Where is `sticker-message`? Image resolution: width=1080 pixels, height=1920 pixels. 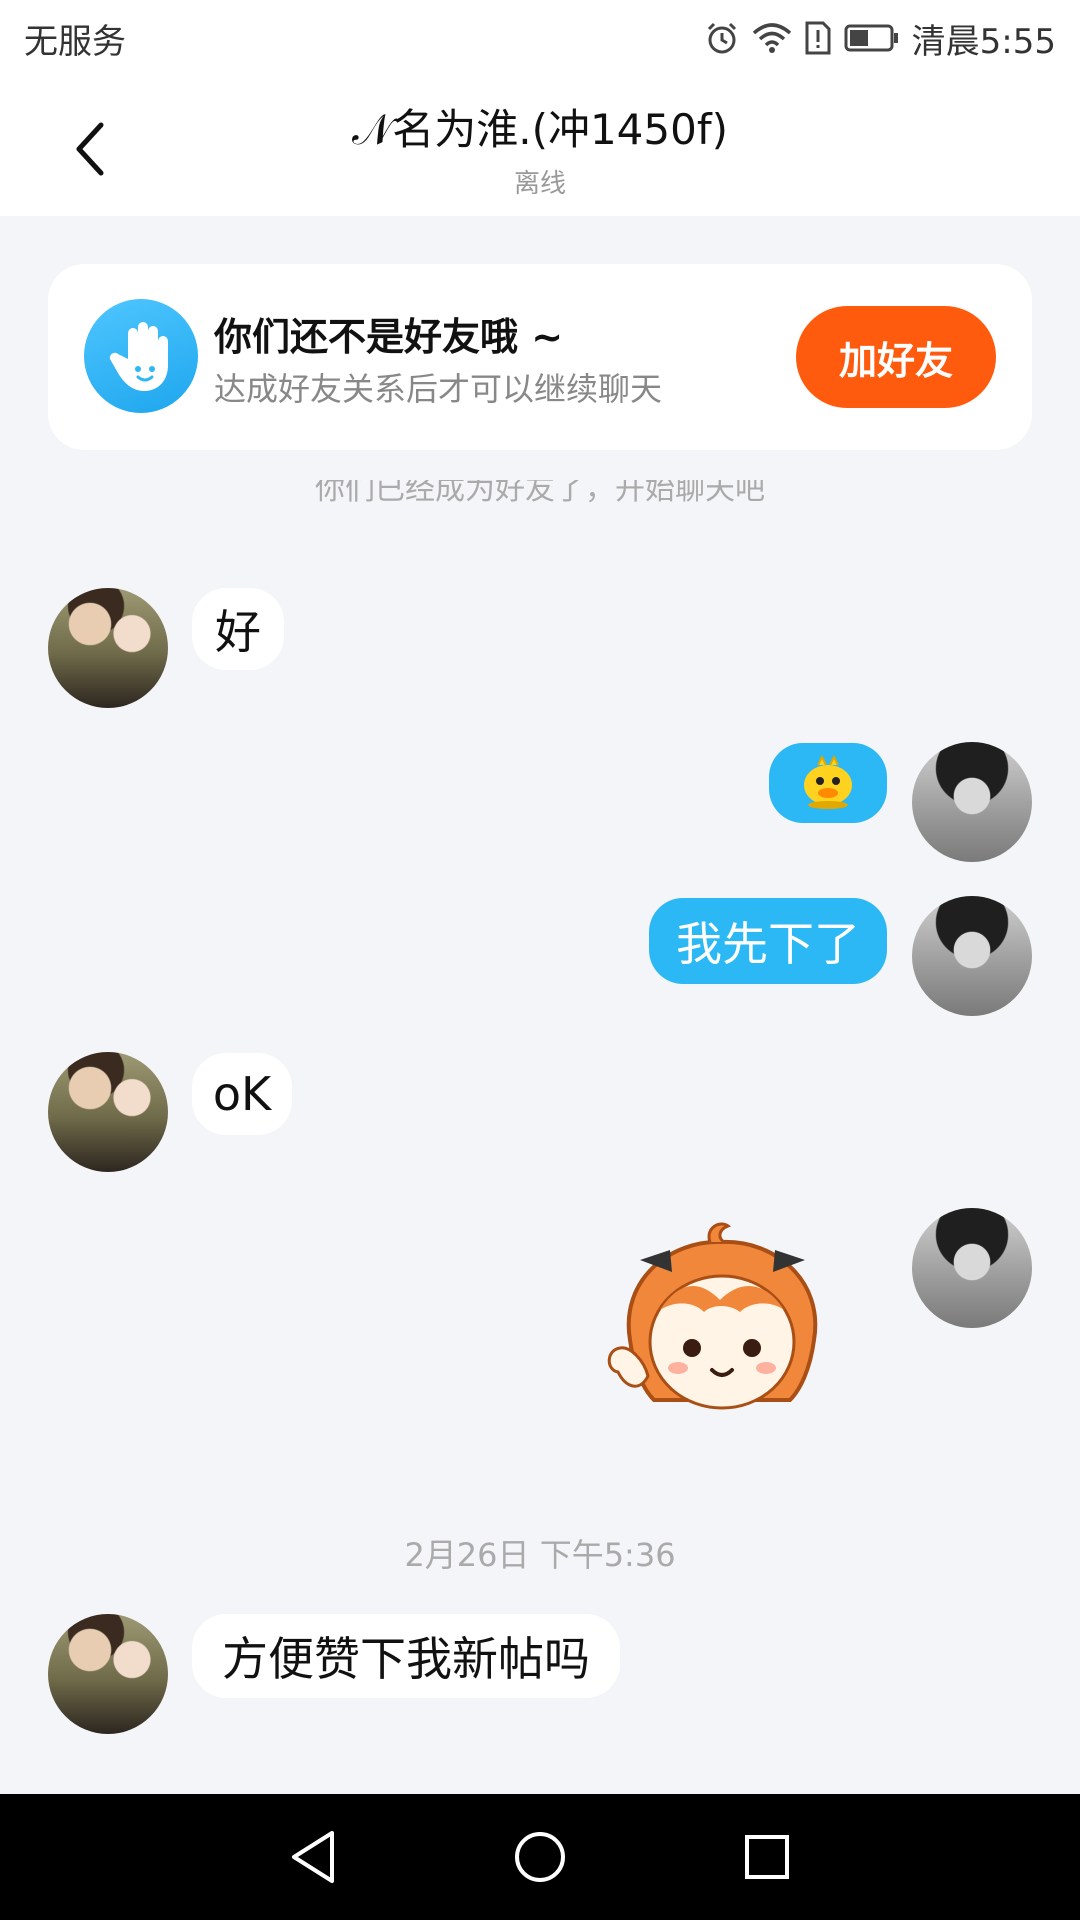 sticker-message is located at coordinates (722, 1320).